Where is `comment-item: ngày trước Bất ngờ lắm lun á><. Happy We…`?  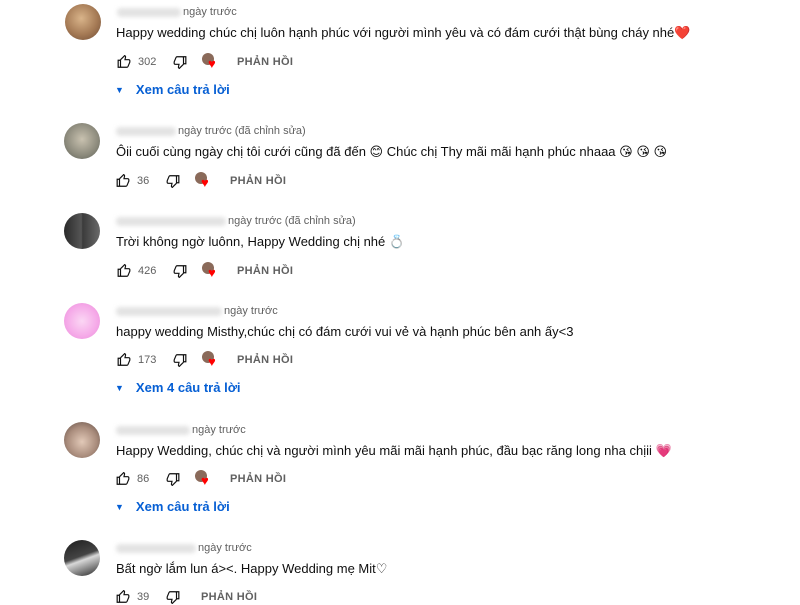
comment-item: ngày trước Bất ngờ lắm lun á><. Happy We… is located at coordinates (400, 571).